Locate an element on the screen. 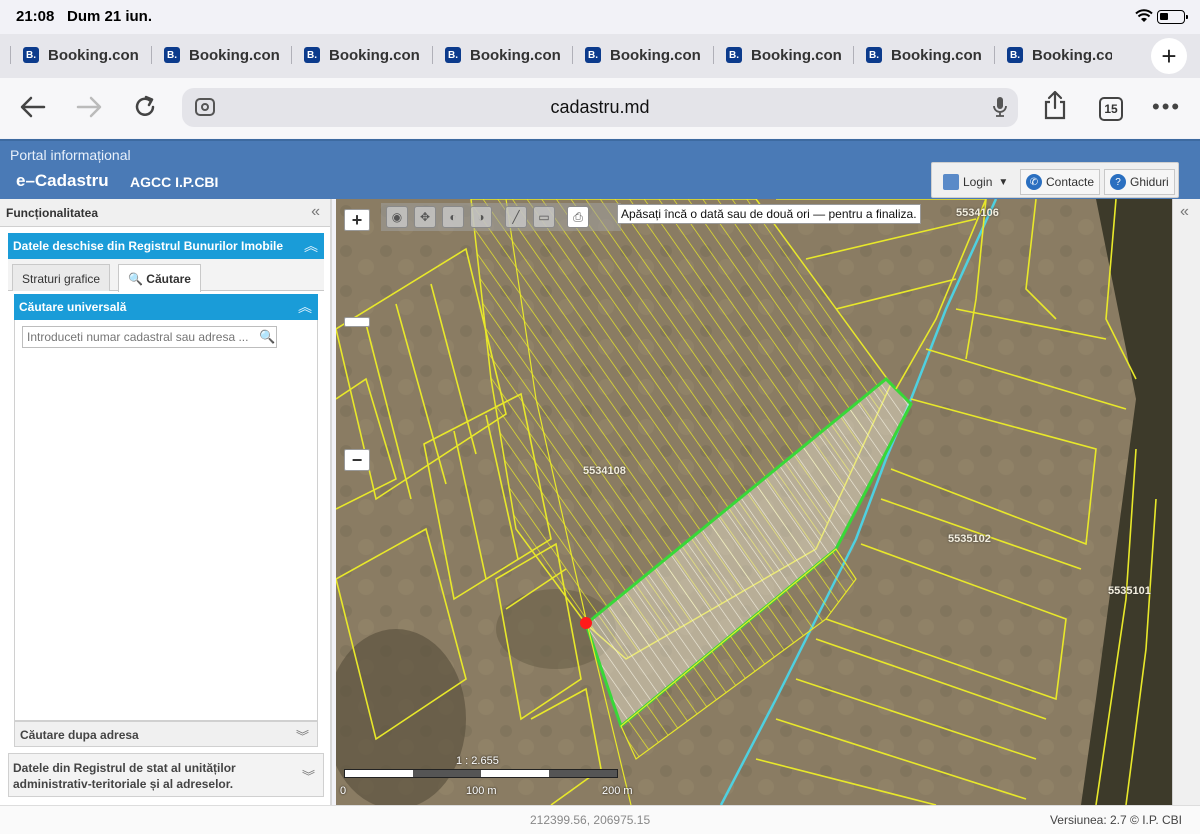  zoom-in-button: + is located at coordinates (357, 220).